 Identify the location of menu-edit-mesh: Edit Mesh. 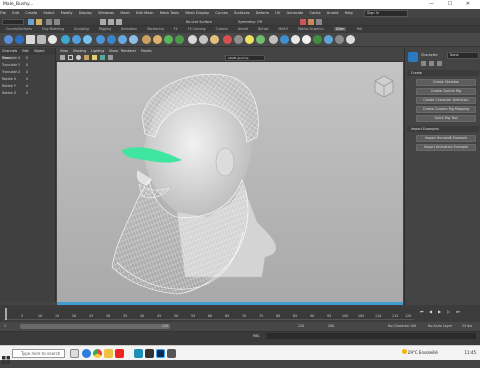
(145, 13).